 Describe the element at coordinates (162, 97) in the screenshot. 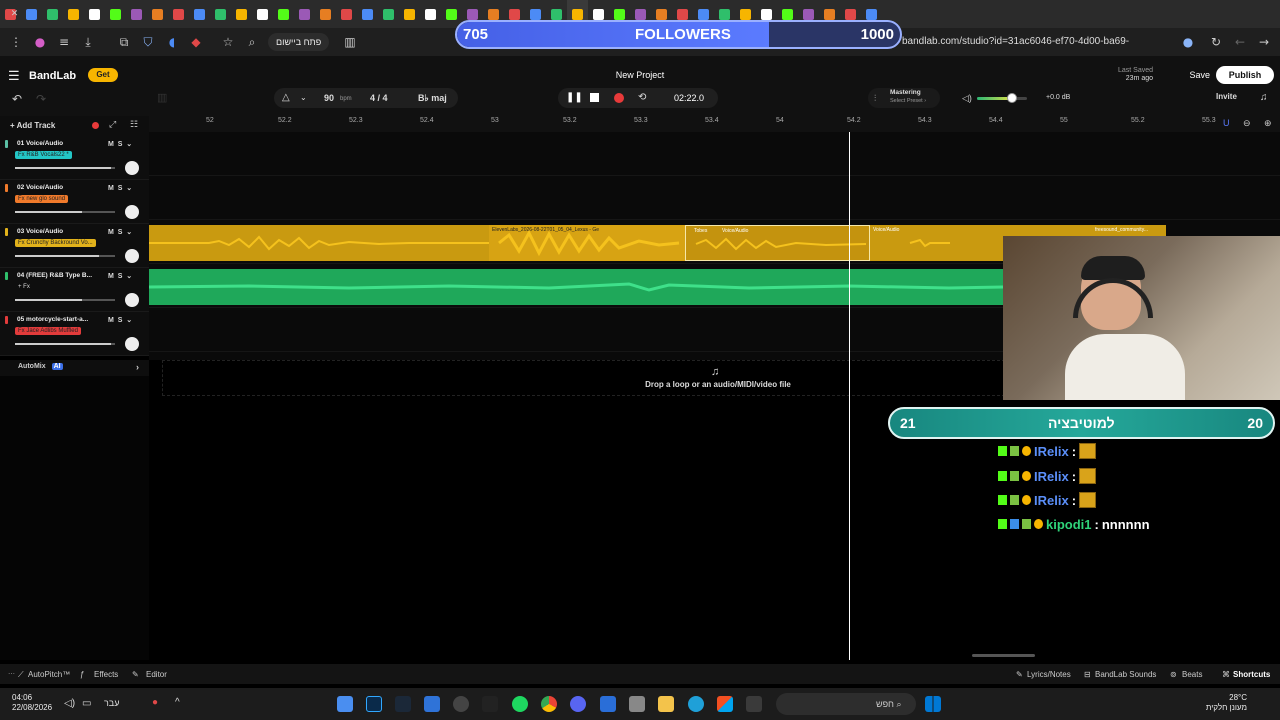

I see `grid-view-icon: ▥` at that location.